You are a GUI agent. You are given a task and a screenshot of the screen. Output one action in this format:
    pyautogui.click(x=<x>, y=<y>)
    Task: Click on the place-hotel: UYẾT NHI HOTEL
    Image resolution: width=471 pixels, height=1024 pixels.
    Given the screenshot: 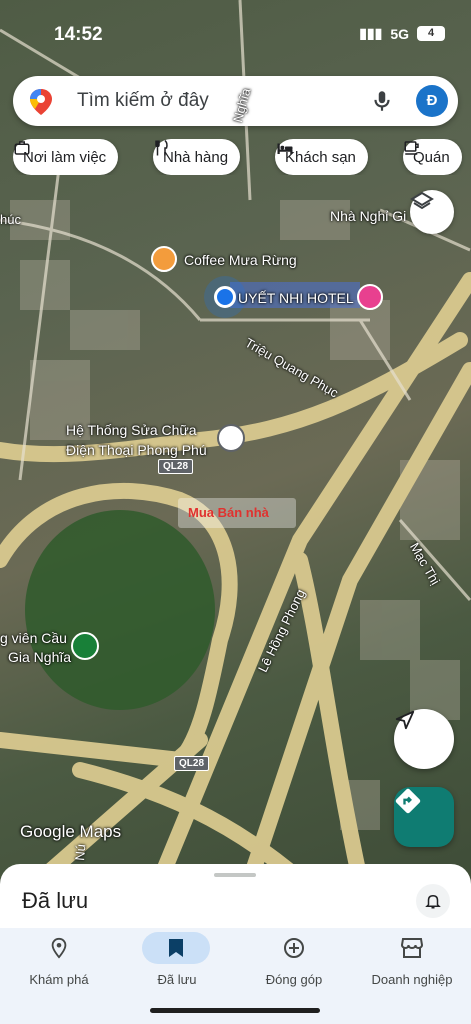 What is the action you would take?
    pyautogui.click(x=296, y=298)
    